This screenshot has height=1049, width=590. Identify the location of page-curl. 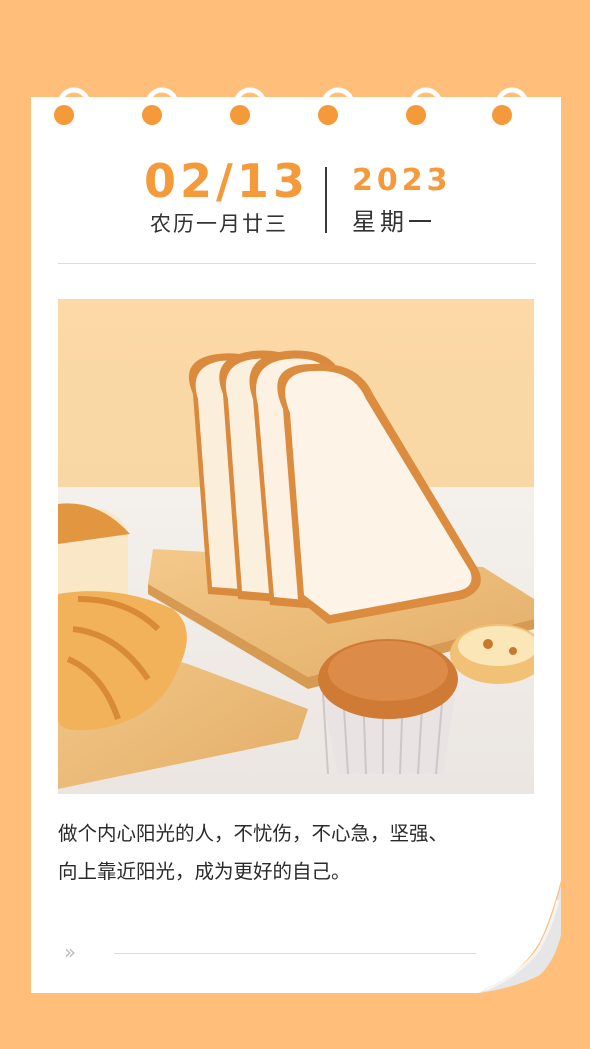
(519, 936).